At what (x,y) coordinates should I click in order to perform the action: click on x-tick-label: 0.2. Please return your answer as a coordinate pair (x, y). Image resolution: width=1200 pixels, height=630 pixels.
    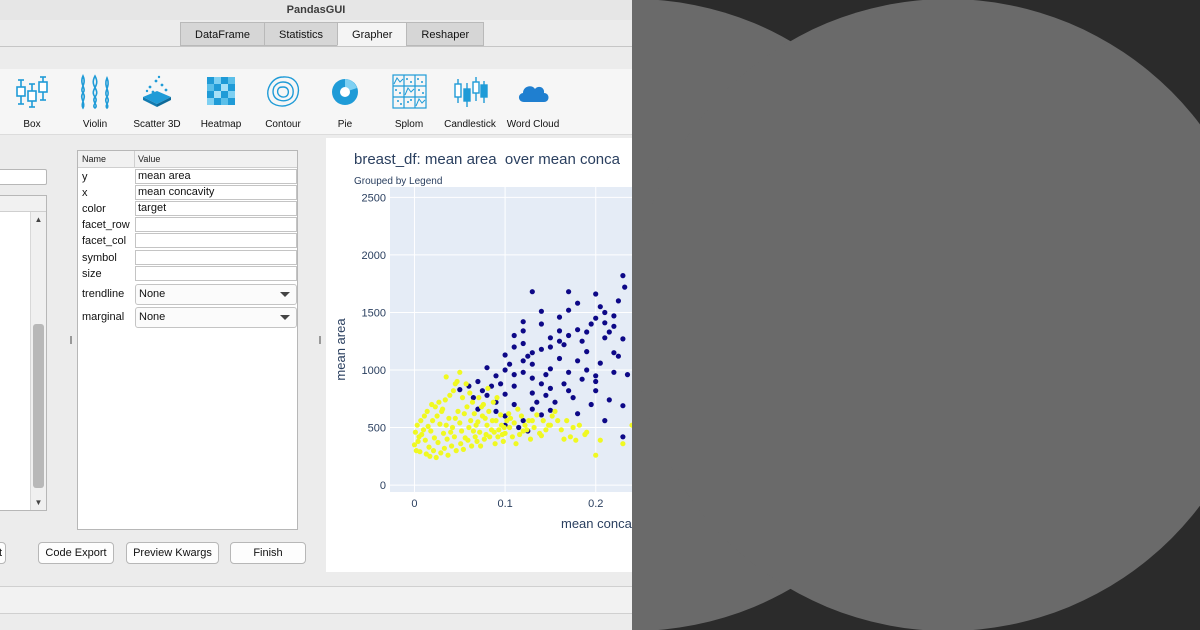
    Looking at the image, I should click on (595, 504).